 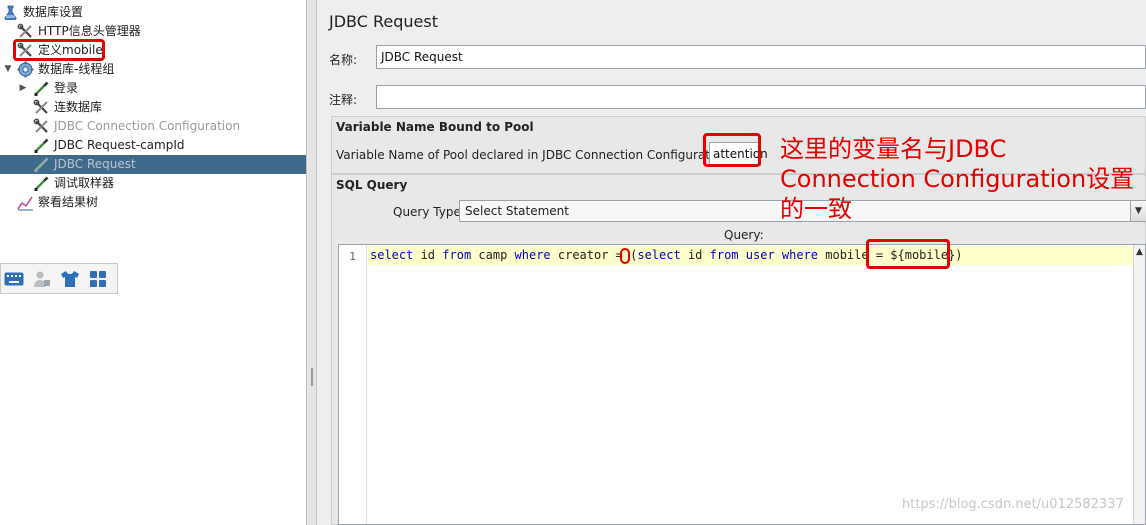 What do you see at coordinates (625, 256) in the screenshot?
I see `highlight-paren-marker` at bounding box center [625, 256].